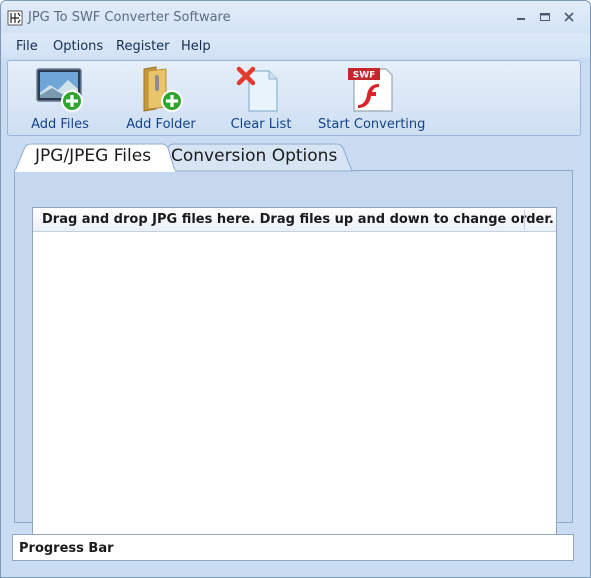  What do you see at coordinates (129, 17) in the screenshot?
I see `window-title: JPG To SWF Converter Software` at bounding box center [129, 17].